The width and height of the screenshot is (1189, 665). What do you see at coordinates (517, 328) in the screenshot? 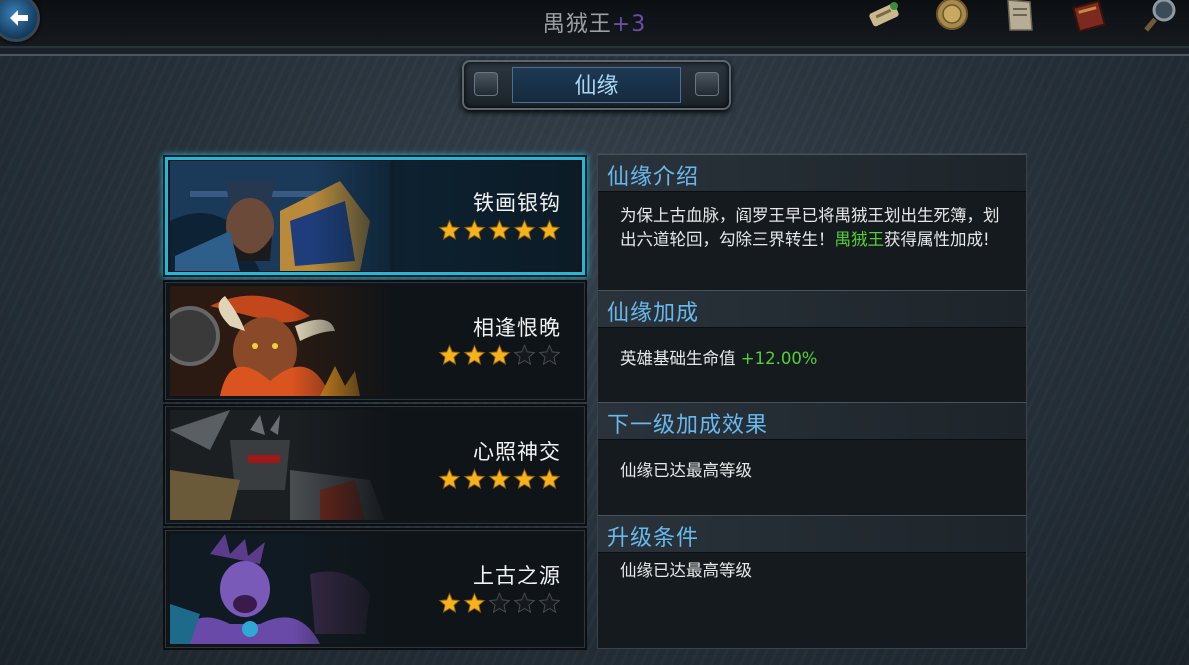
I see `fate-name: 相逢恨晚` at bounding box center [517, 328].